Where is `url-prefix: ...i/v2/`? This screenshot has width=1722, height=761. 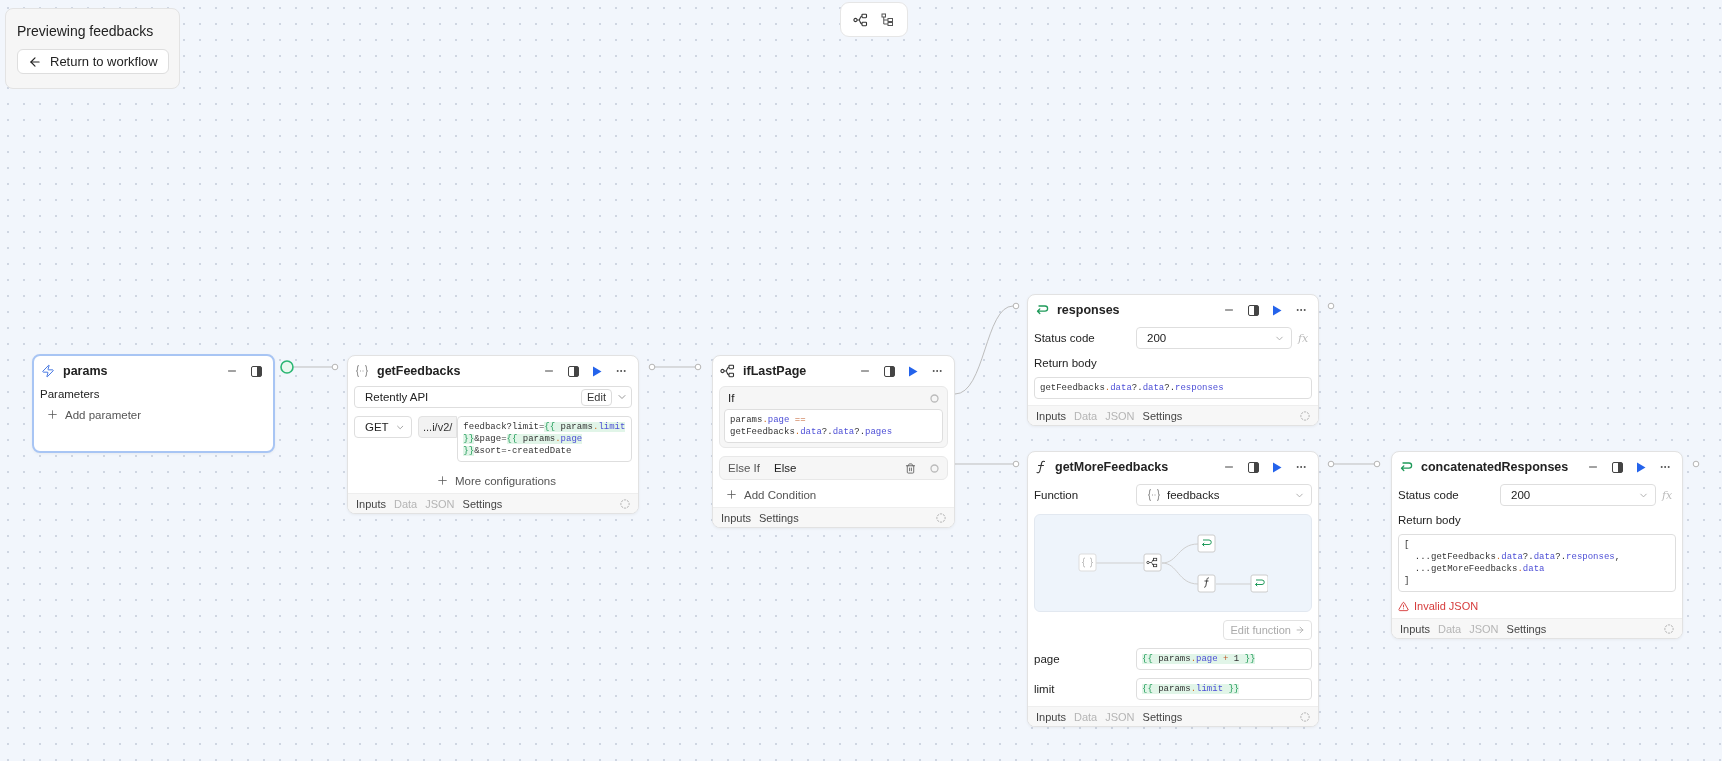
url-prefix: ...i/v2/ is located at coordinates (438, 427).